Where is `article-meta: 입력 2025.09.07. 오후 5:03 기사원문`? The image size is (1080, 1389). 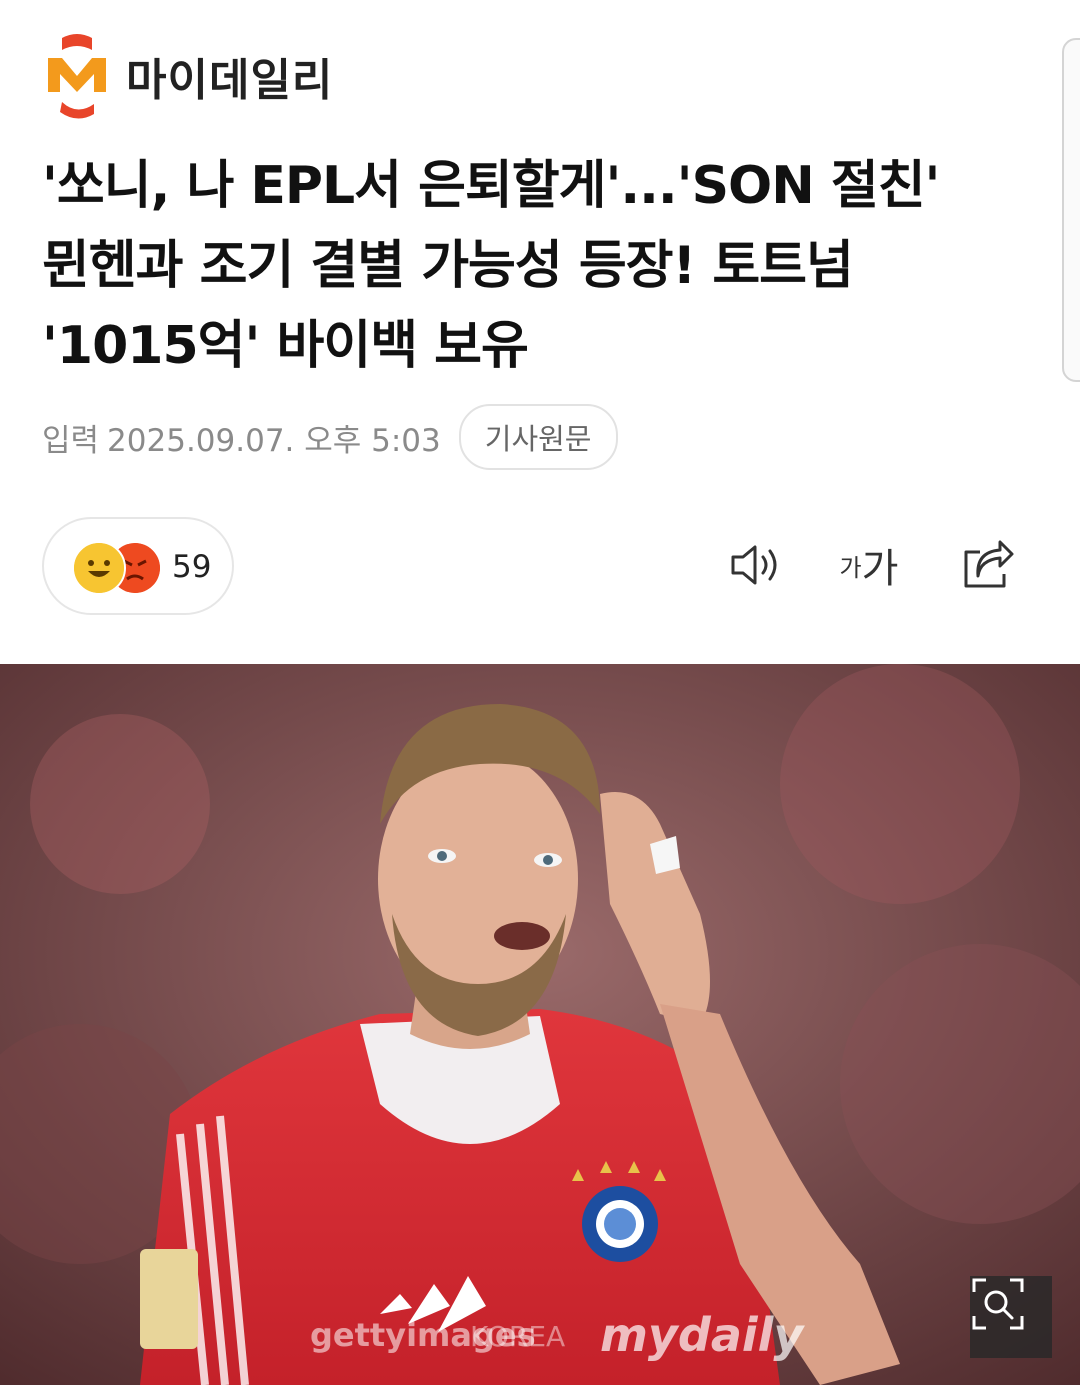
article-meta: 입력 2025.09.07. 오후 5:03 기사원문 is located at coordinates (330, 437).